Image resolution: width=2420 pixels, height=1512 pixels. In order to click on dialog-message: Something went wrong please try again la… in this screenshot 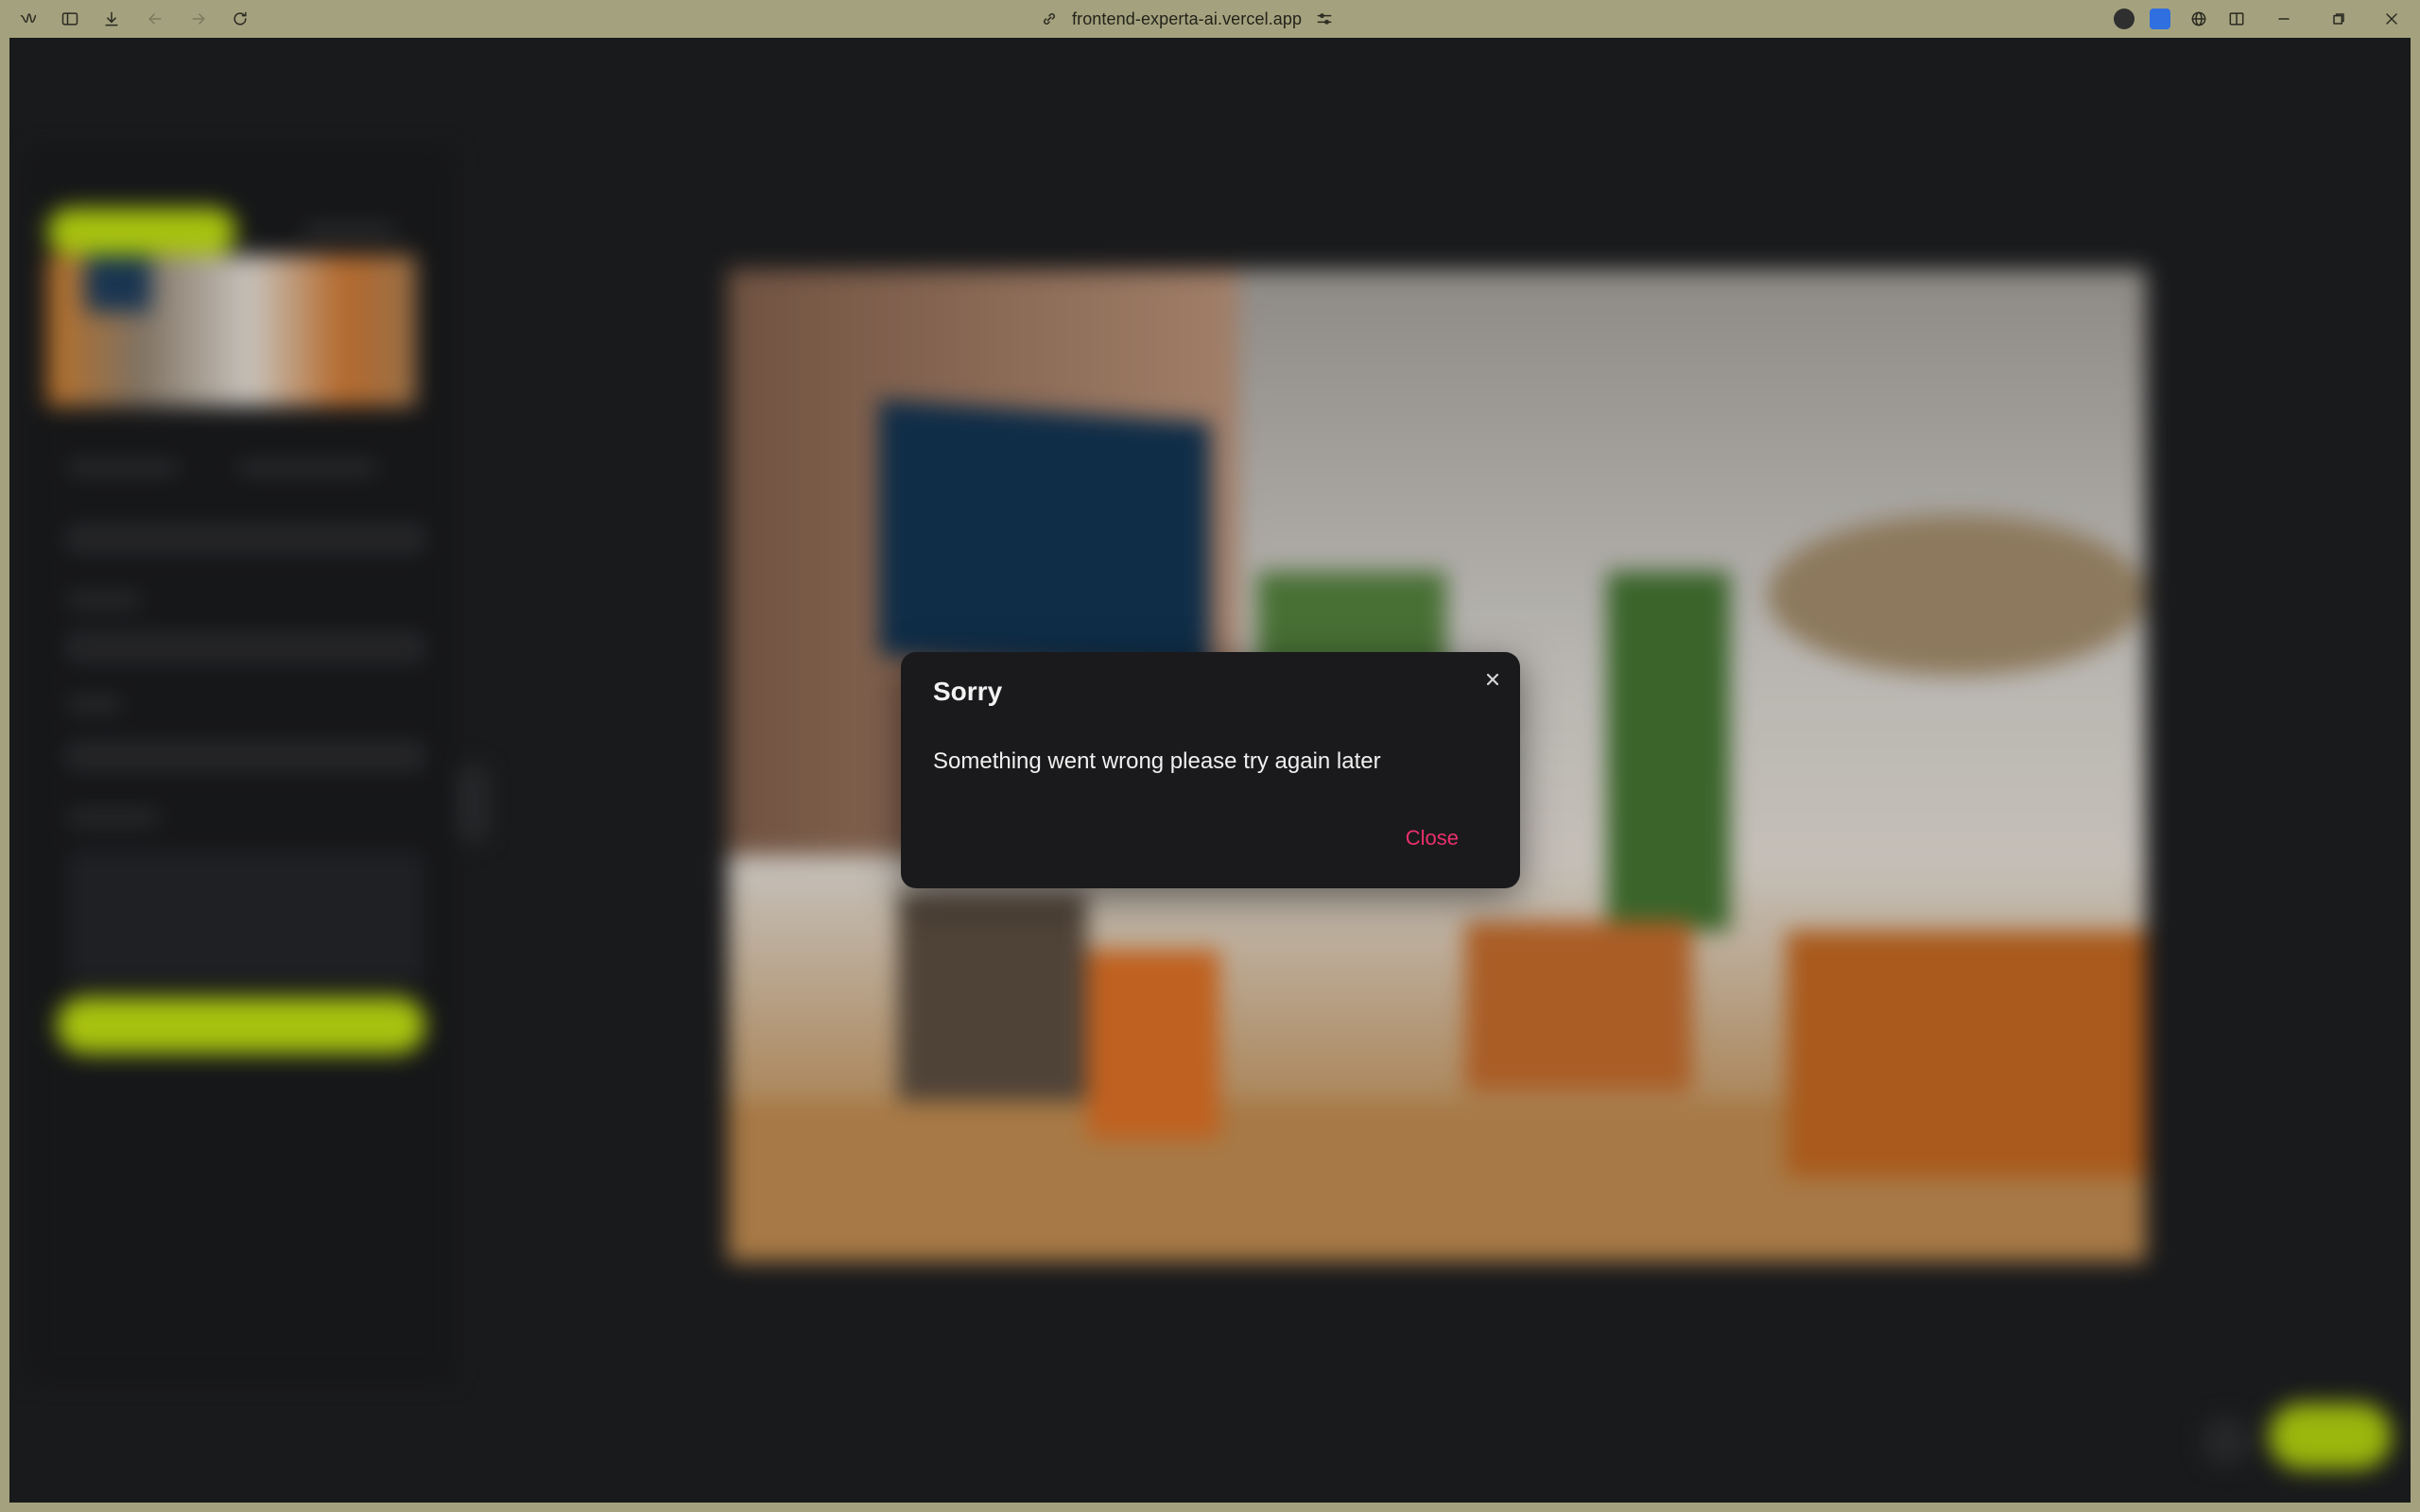, I will do `click(1157, 761)`.